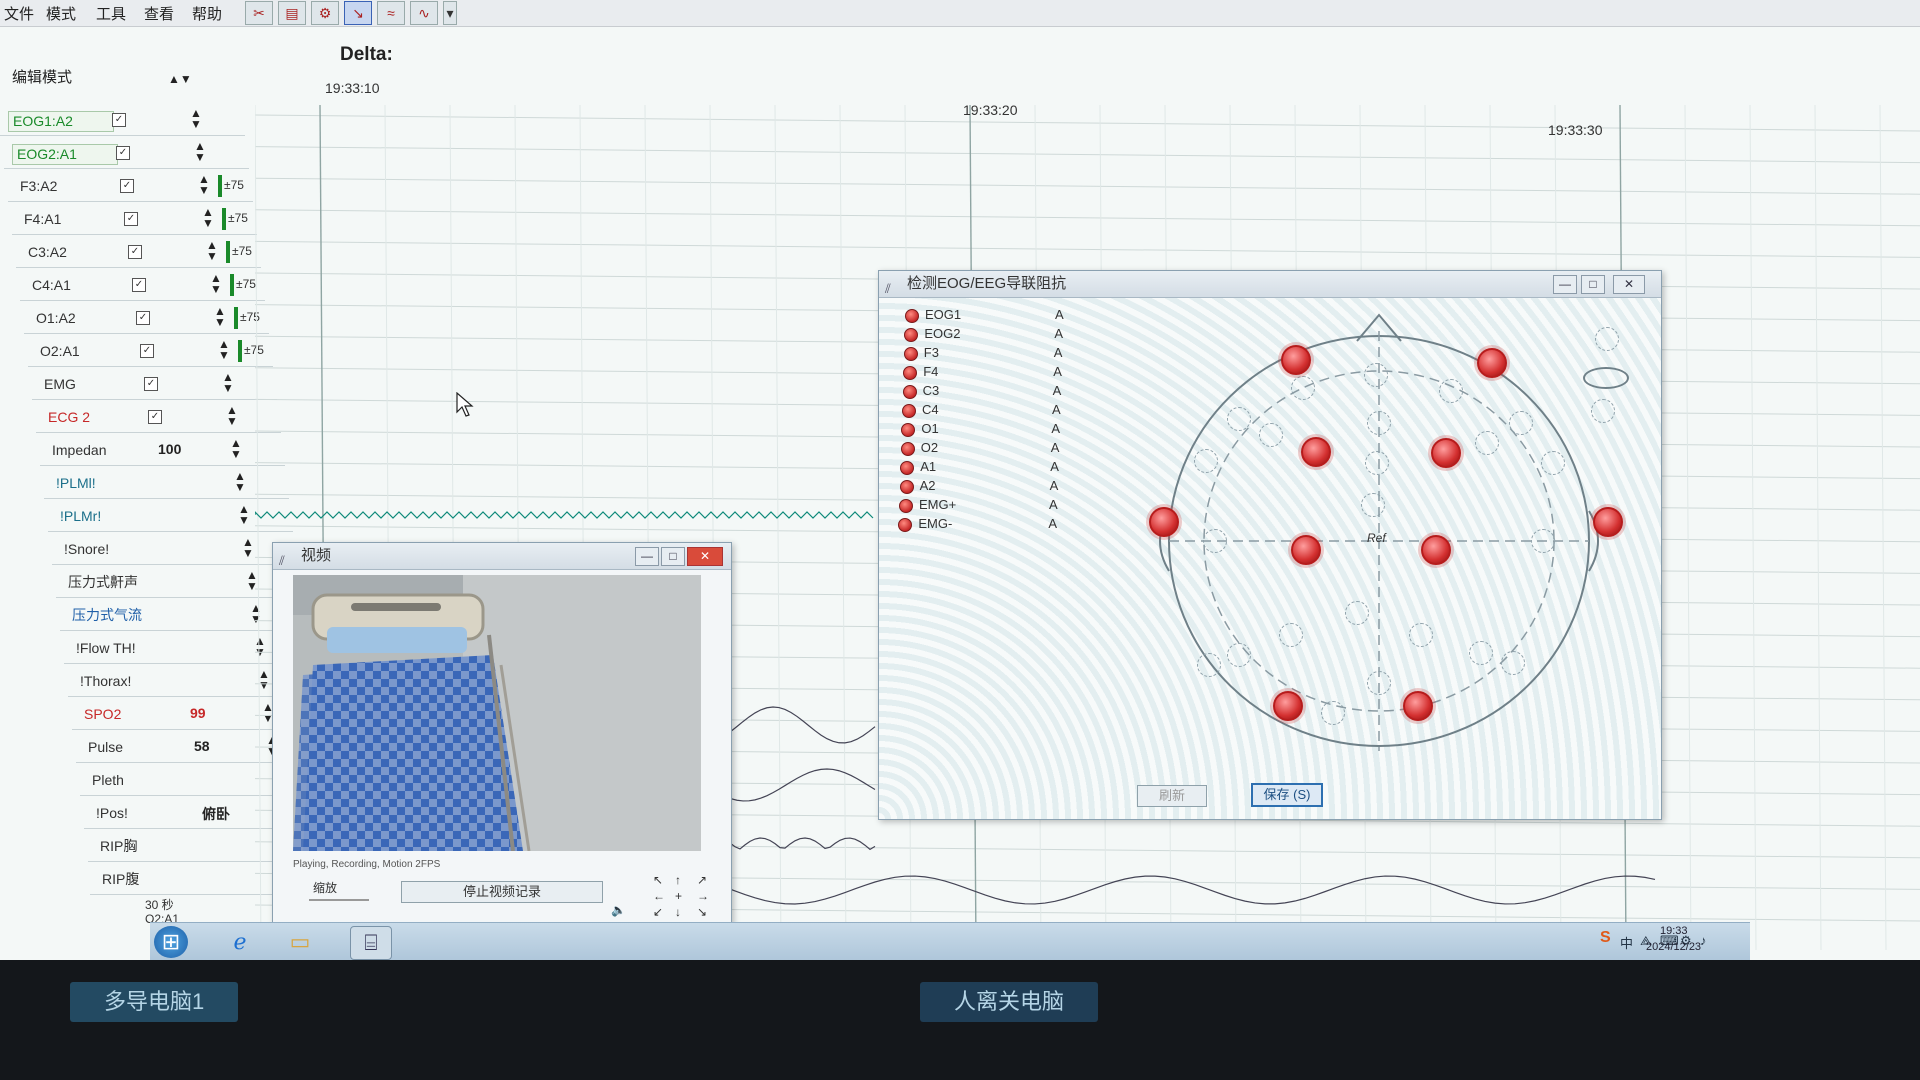 The image size is (1920, 1080). I want to click on electrode-eog1, so click(1296, 360).